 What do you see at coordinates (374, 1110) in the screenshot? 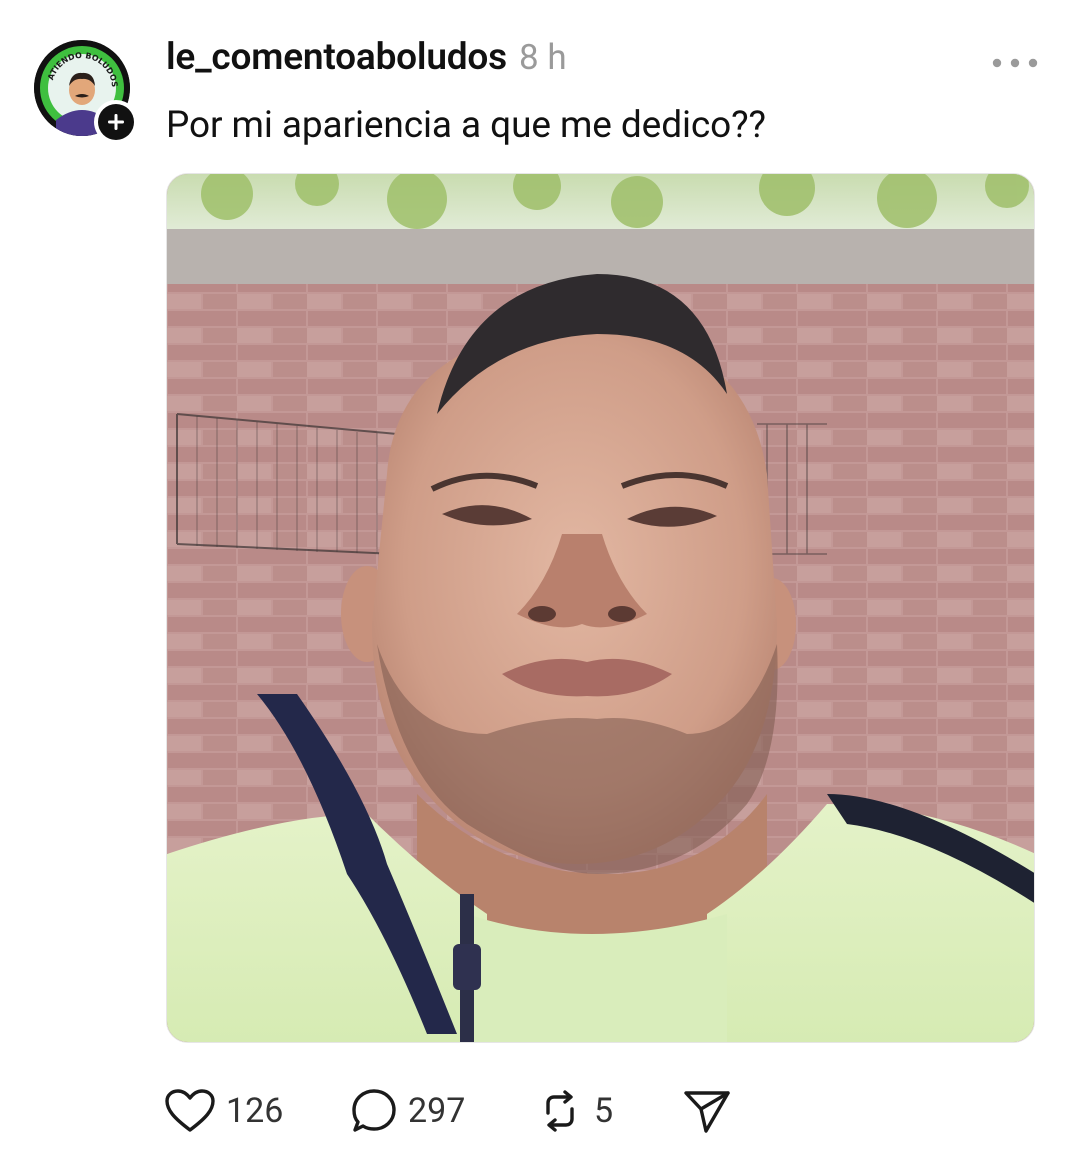
I see `comment-bubble-icon` at bounding box center [374, 1110].